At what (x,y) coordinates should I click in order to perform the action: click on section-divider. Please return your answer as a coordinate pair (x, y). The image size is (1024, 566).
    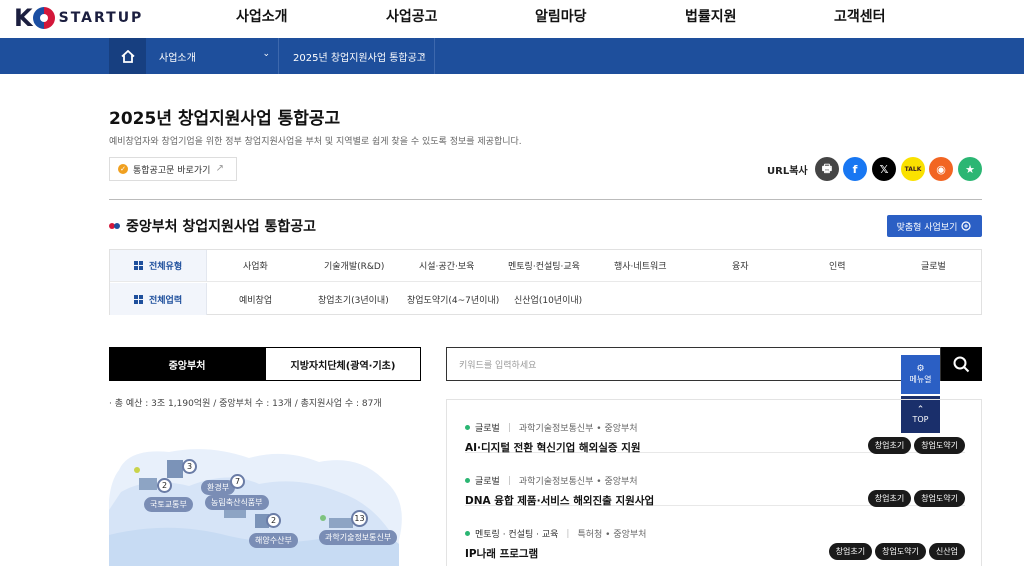
    Looking at the image, I should click on (545, 199).